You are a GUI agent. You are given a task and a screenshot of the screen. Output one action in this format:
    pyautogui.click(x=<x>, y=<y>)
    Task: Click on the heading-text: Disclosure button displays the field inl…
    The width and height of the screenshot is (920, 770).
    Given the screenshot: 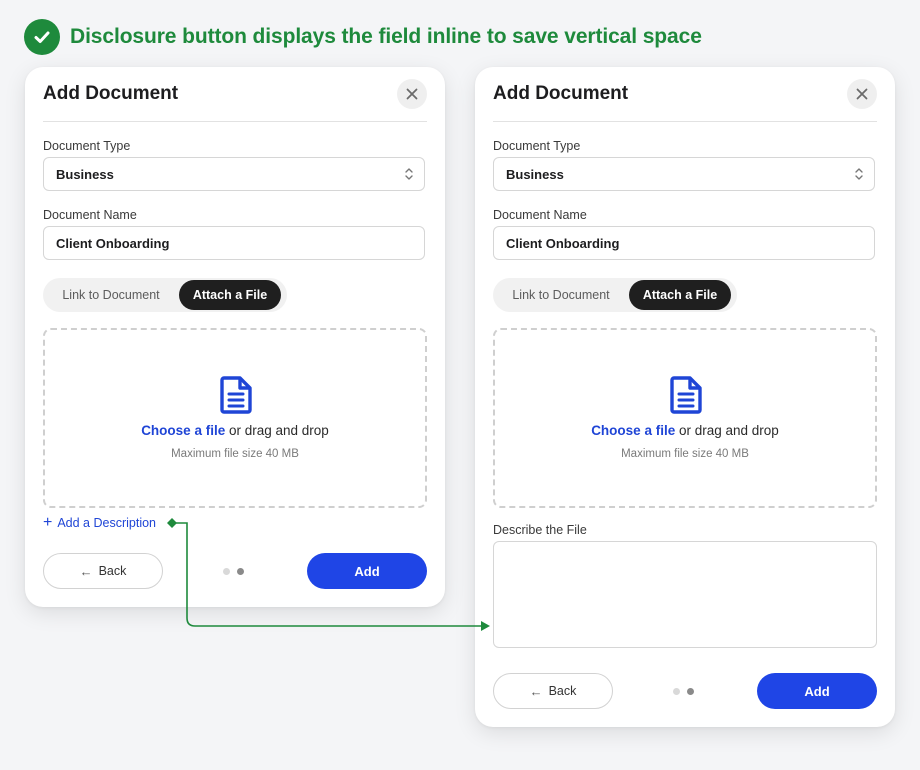 What is the action you would take?
    pyautogui.click(x=386, y=36)
    